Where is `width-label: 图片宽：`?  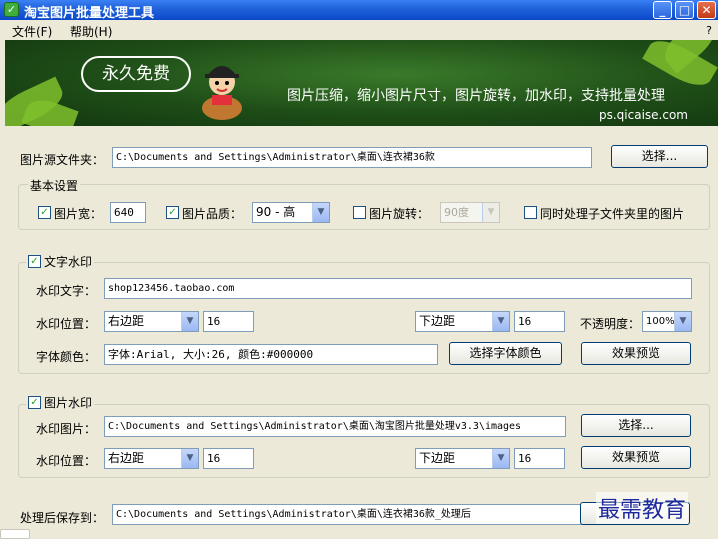
width-label: 图片宽： is located at coordinates (78, 214).